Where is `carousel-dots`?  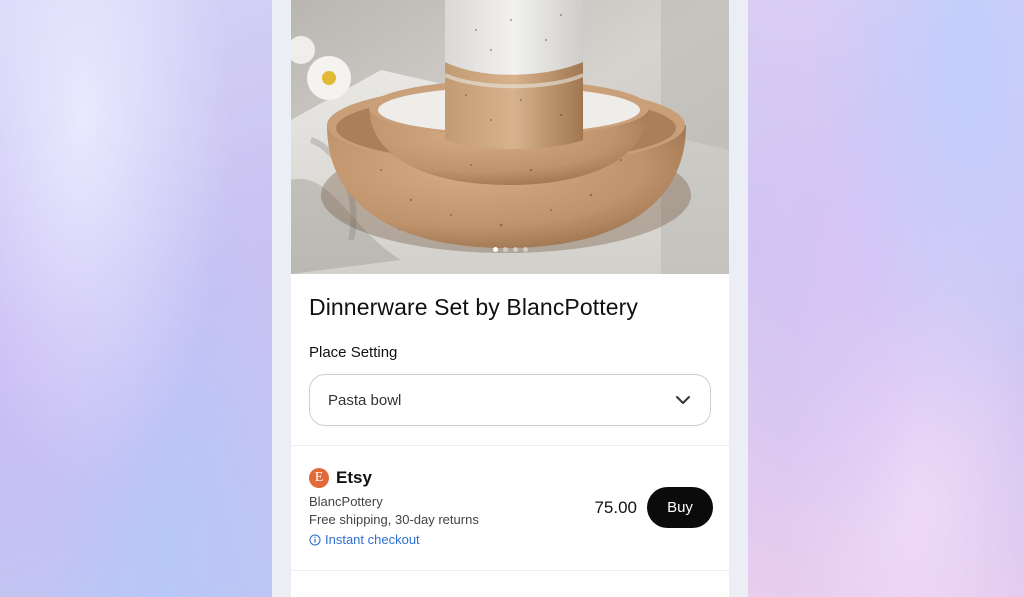
carousel-dots is located at coordinates (510, 249).